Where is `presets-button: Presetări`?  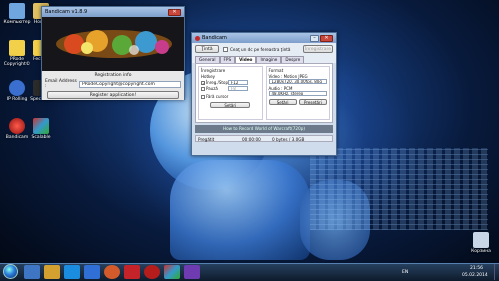 presets-button: Presetări is located at coordinates (312, 102).